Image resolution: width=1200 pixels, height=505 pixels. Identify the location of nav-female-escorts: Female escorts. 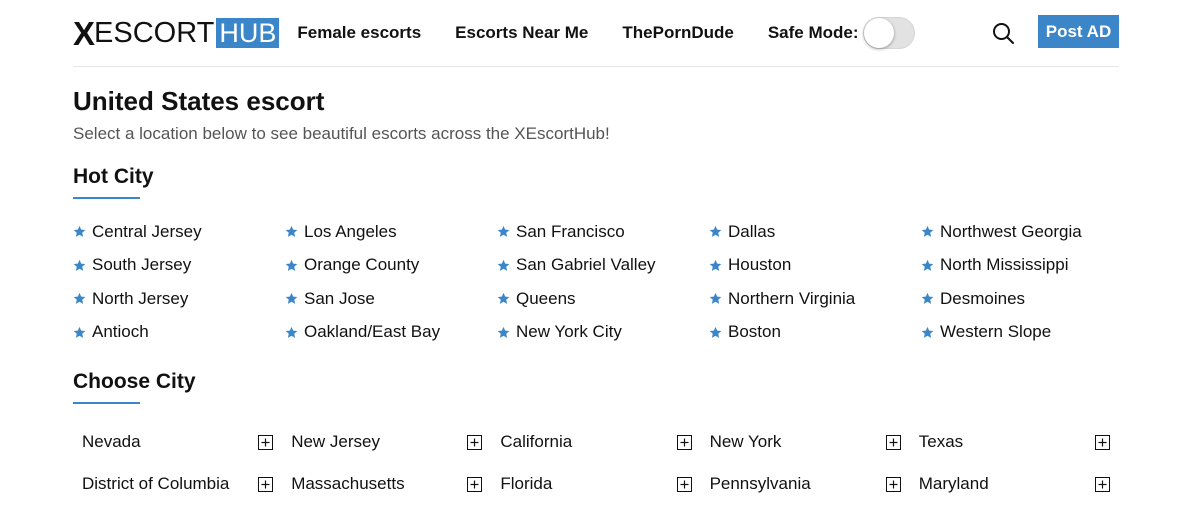
(359, 33).